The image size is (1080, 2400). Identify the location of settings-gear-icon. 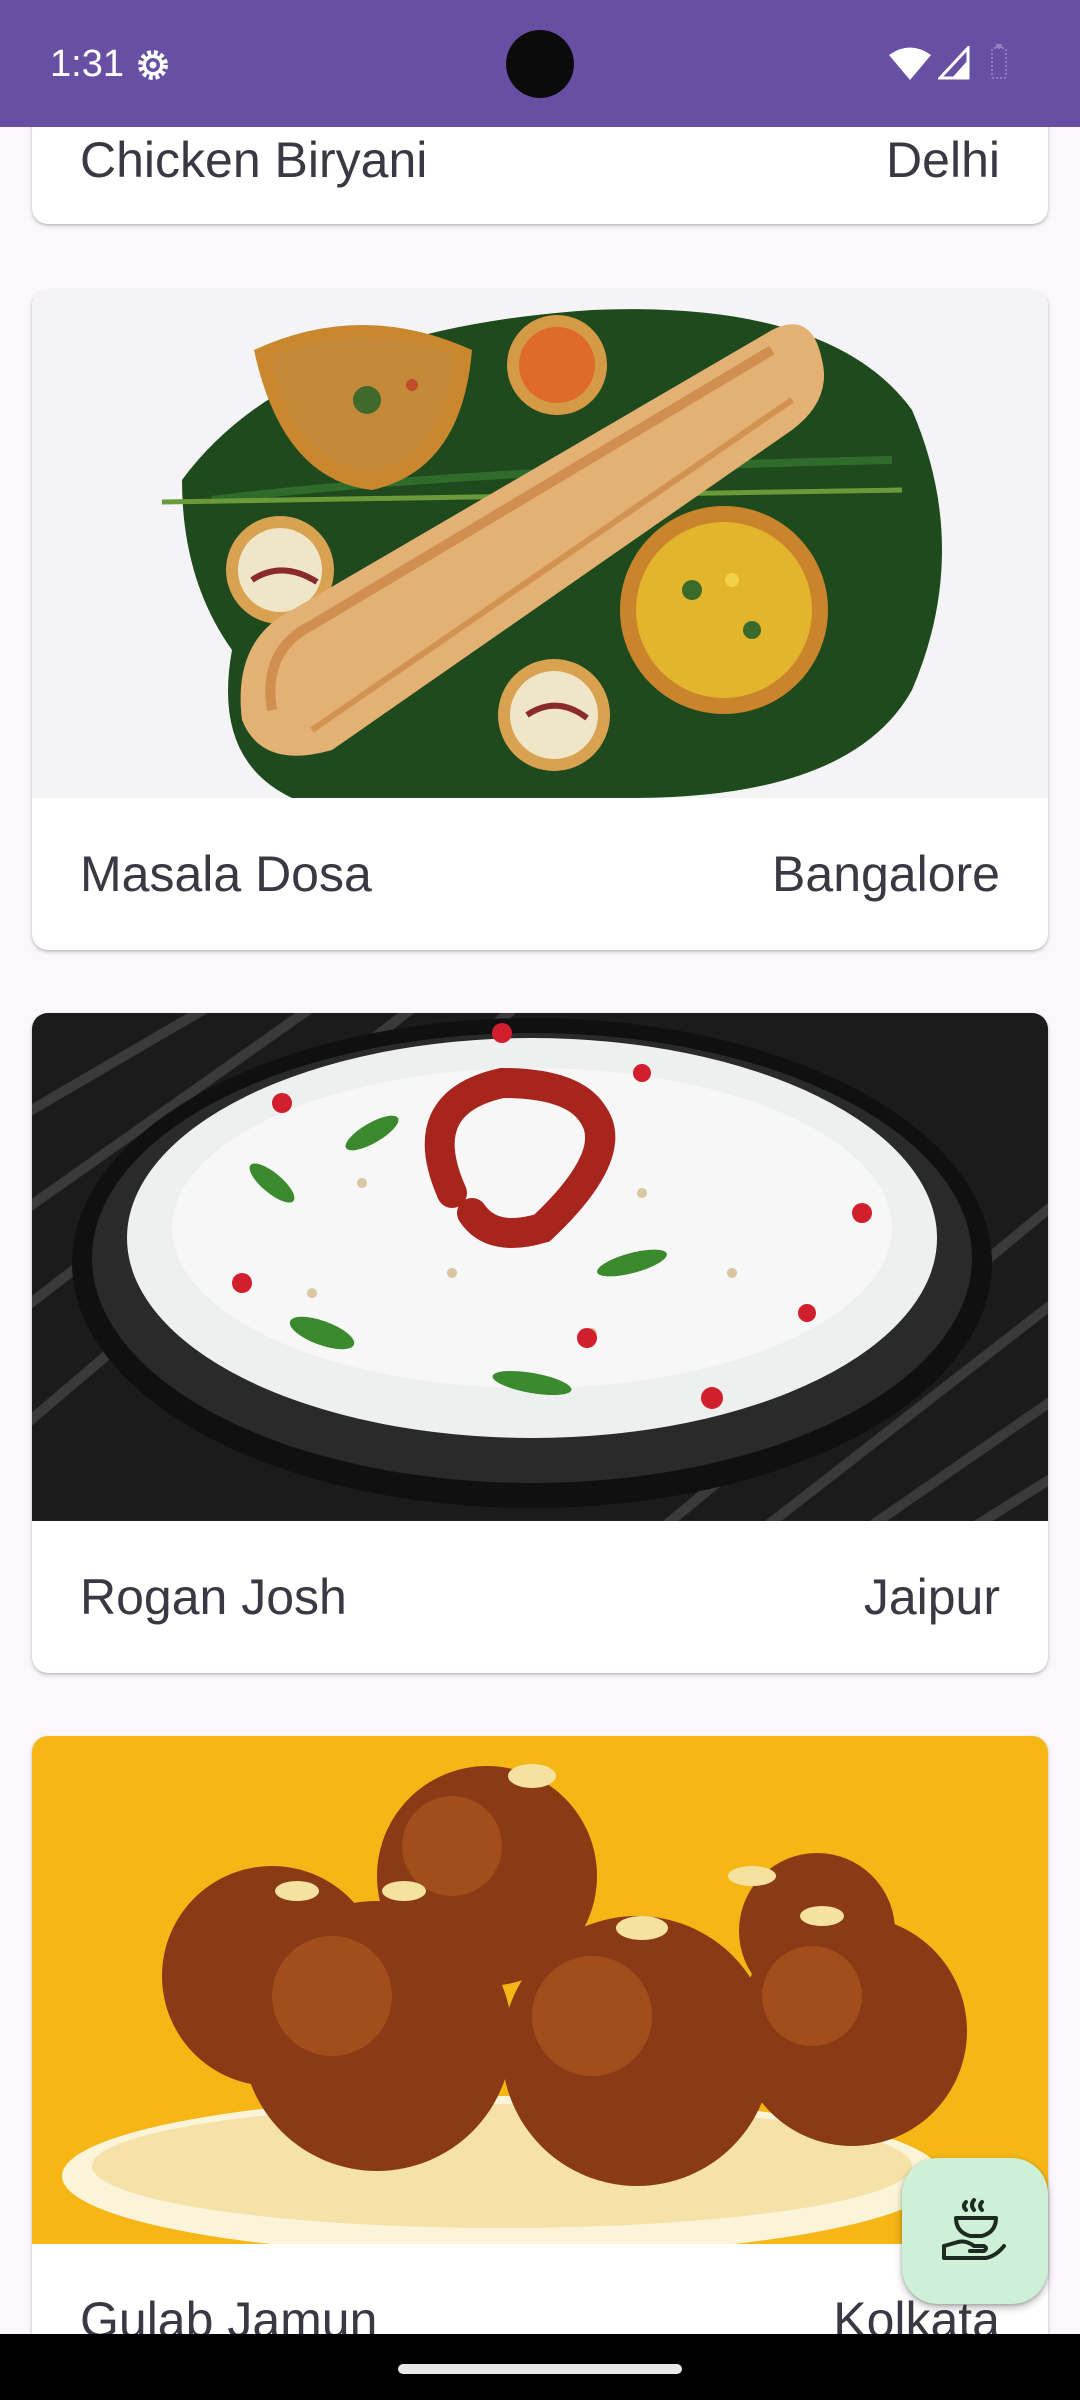
(153, 65).